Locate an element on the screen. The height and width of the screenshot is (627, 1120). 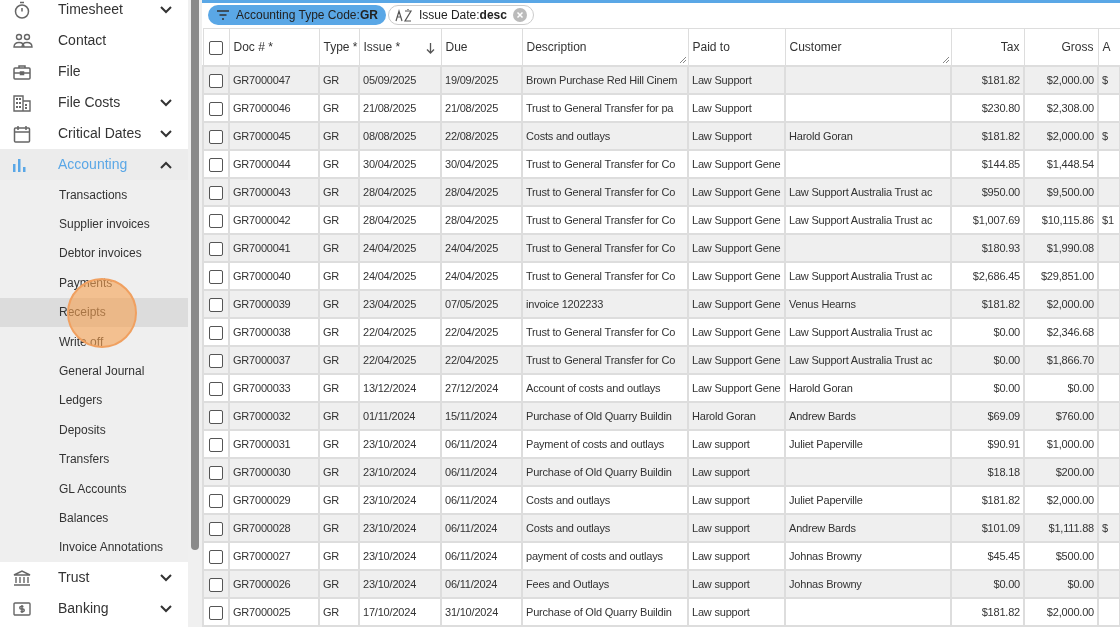
table-cell: $1,111.88 is located at coordinates (1071, 527).